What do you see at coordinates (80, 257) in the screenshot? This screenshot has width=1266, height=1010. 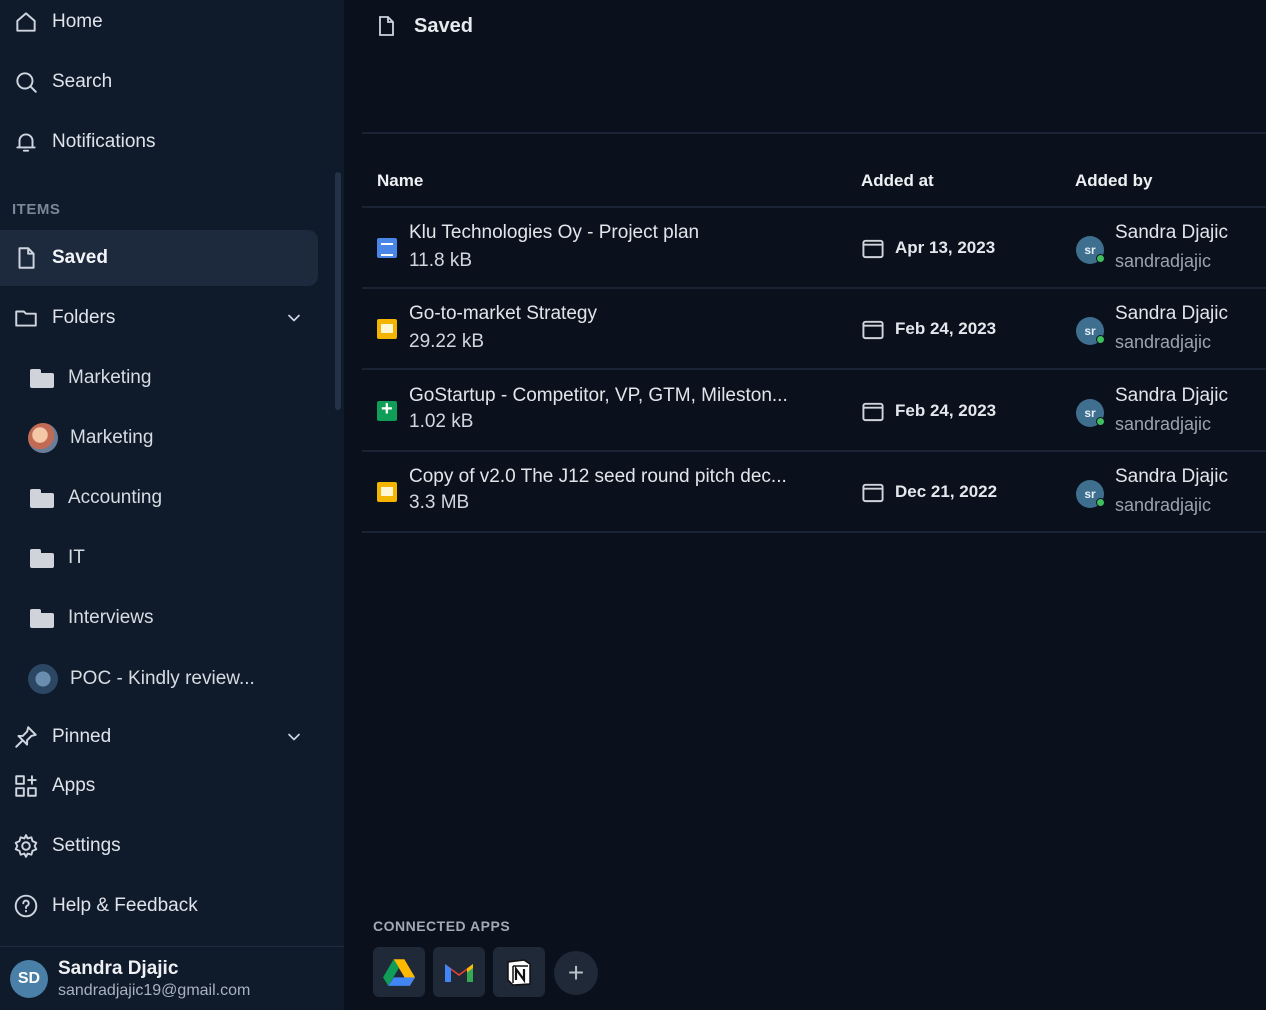 I see `nav-saved-label: Saved` at bounding box center [80, 257].